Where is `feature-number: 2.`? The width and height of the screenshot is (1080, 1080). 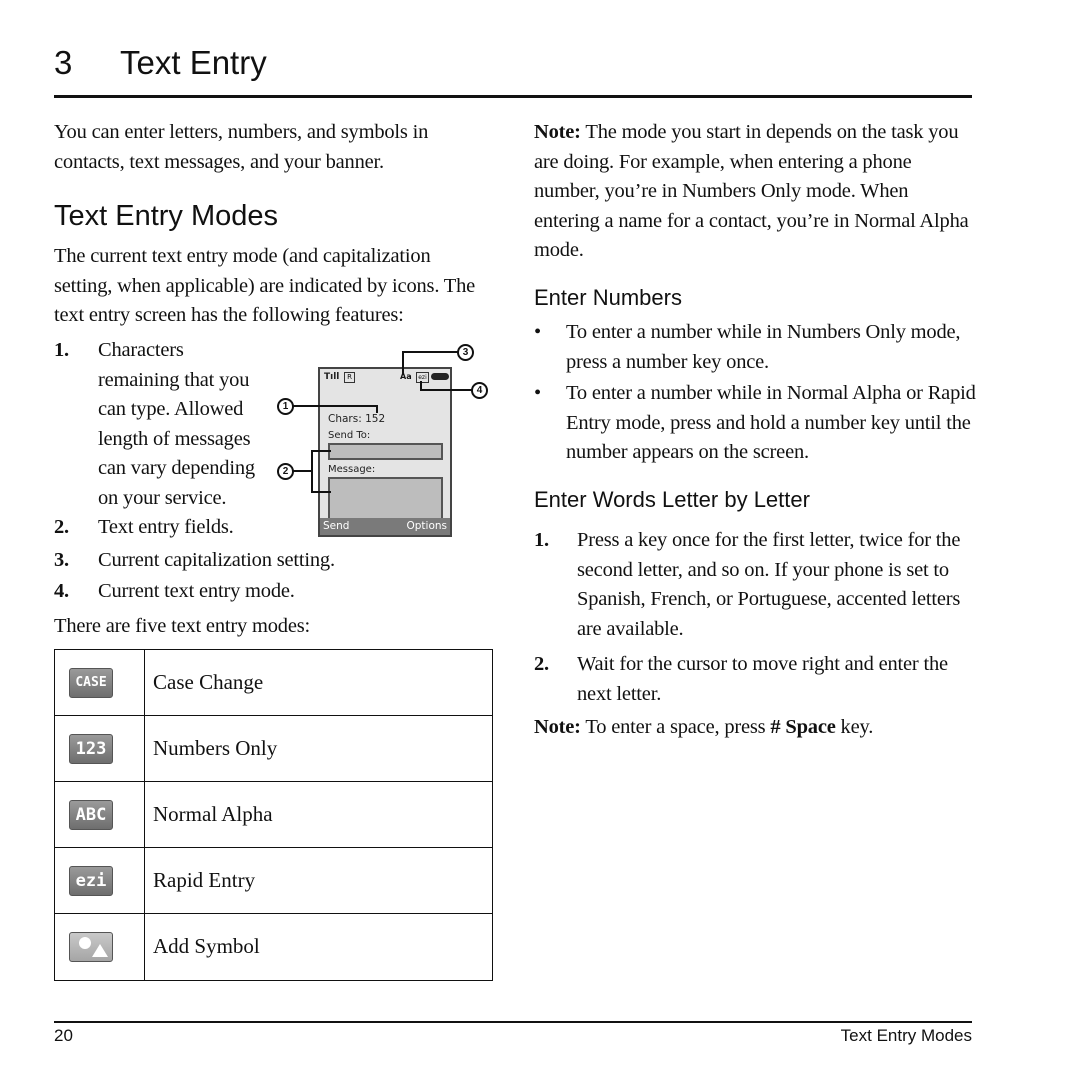
feature-number: 2. is located at coordinates (61, 527).